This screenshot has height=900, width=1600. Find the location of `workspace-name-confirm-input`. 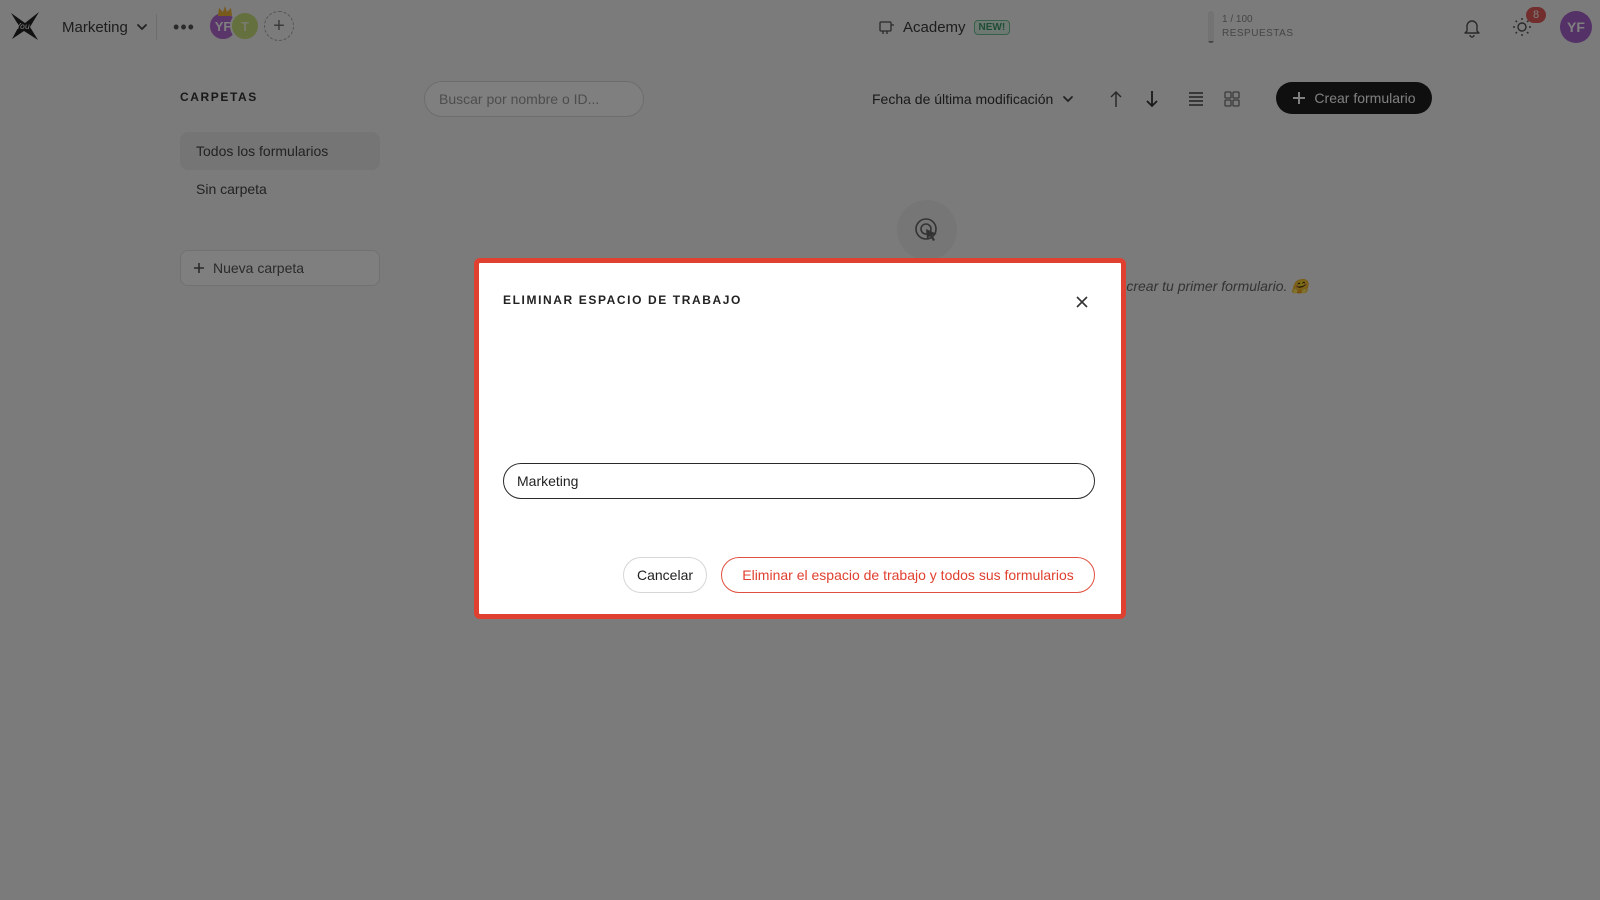

workspace-name-confirm-input is located at coordinates (799, 481).